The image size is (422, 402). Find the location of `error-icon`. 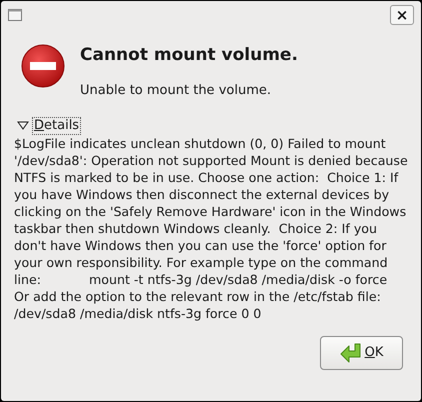

error-icon is located at coordinates (43, 66).